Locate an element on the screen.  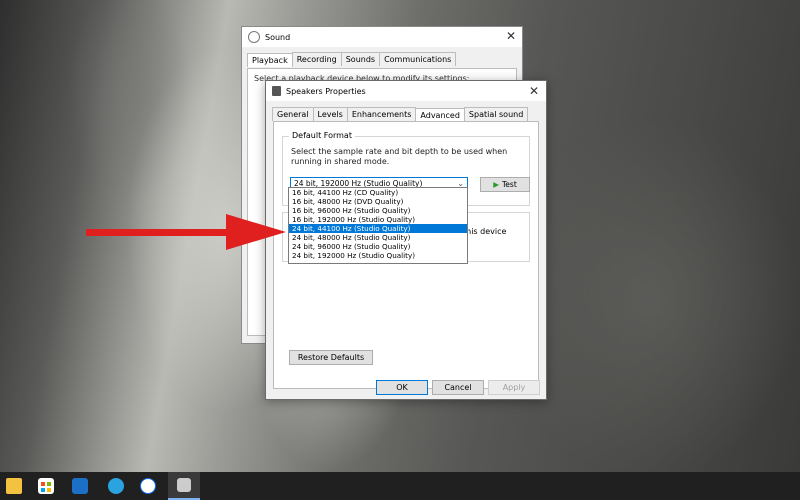
file-explorer-icon is located at coordinates (14, 486).